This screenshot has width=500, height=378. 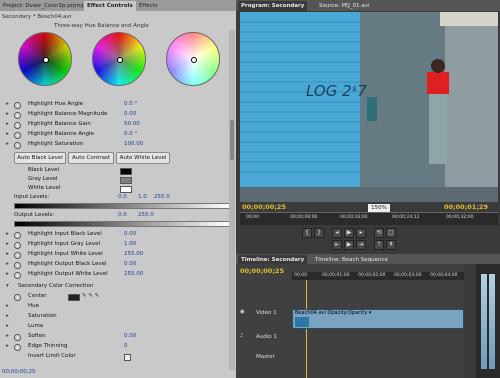 I want to click on param-value: 1.00, so click(x=130, y=244).